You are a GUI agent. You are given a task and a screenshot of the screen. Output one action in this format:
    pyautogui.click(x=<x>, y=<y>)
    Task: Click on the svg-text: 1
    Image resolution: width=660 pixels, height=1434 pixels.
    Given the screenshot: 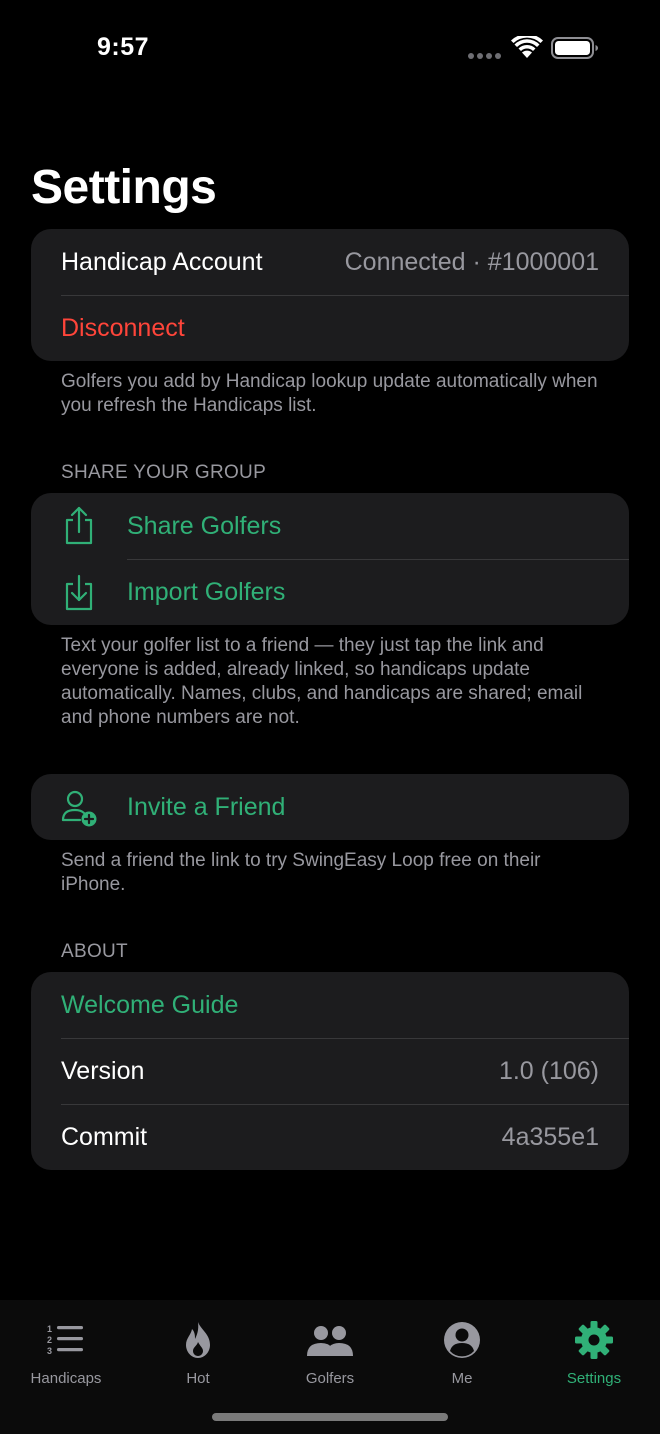 What is the action you would take?
    pyautogui.click(x=49, y=1329)
    